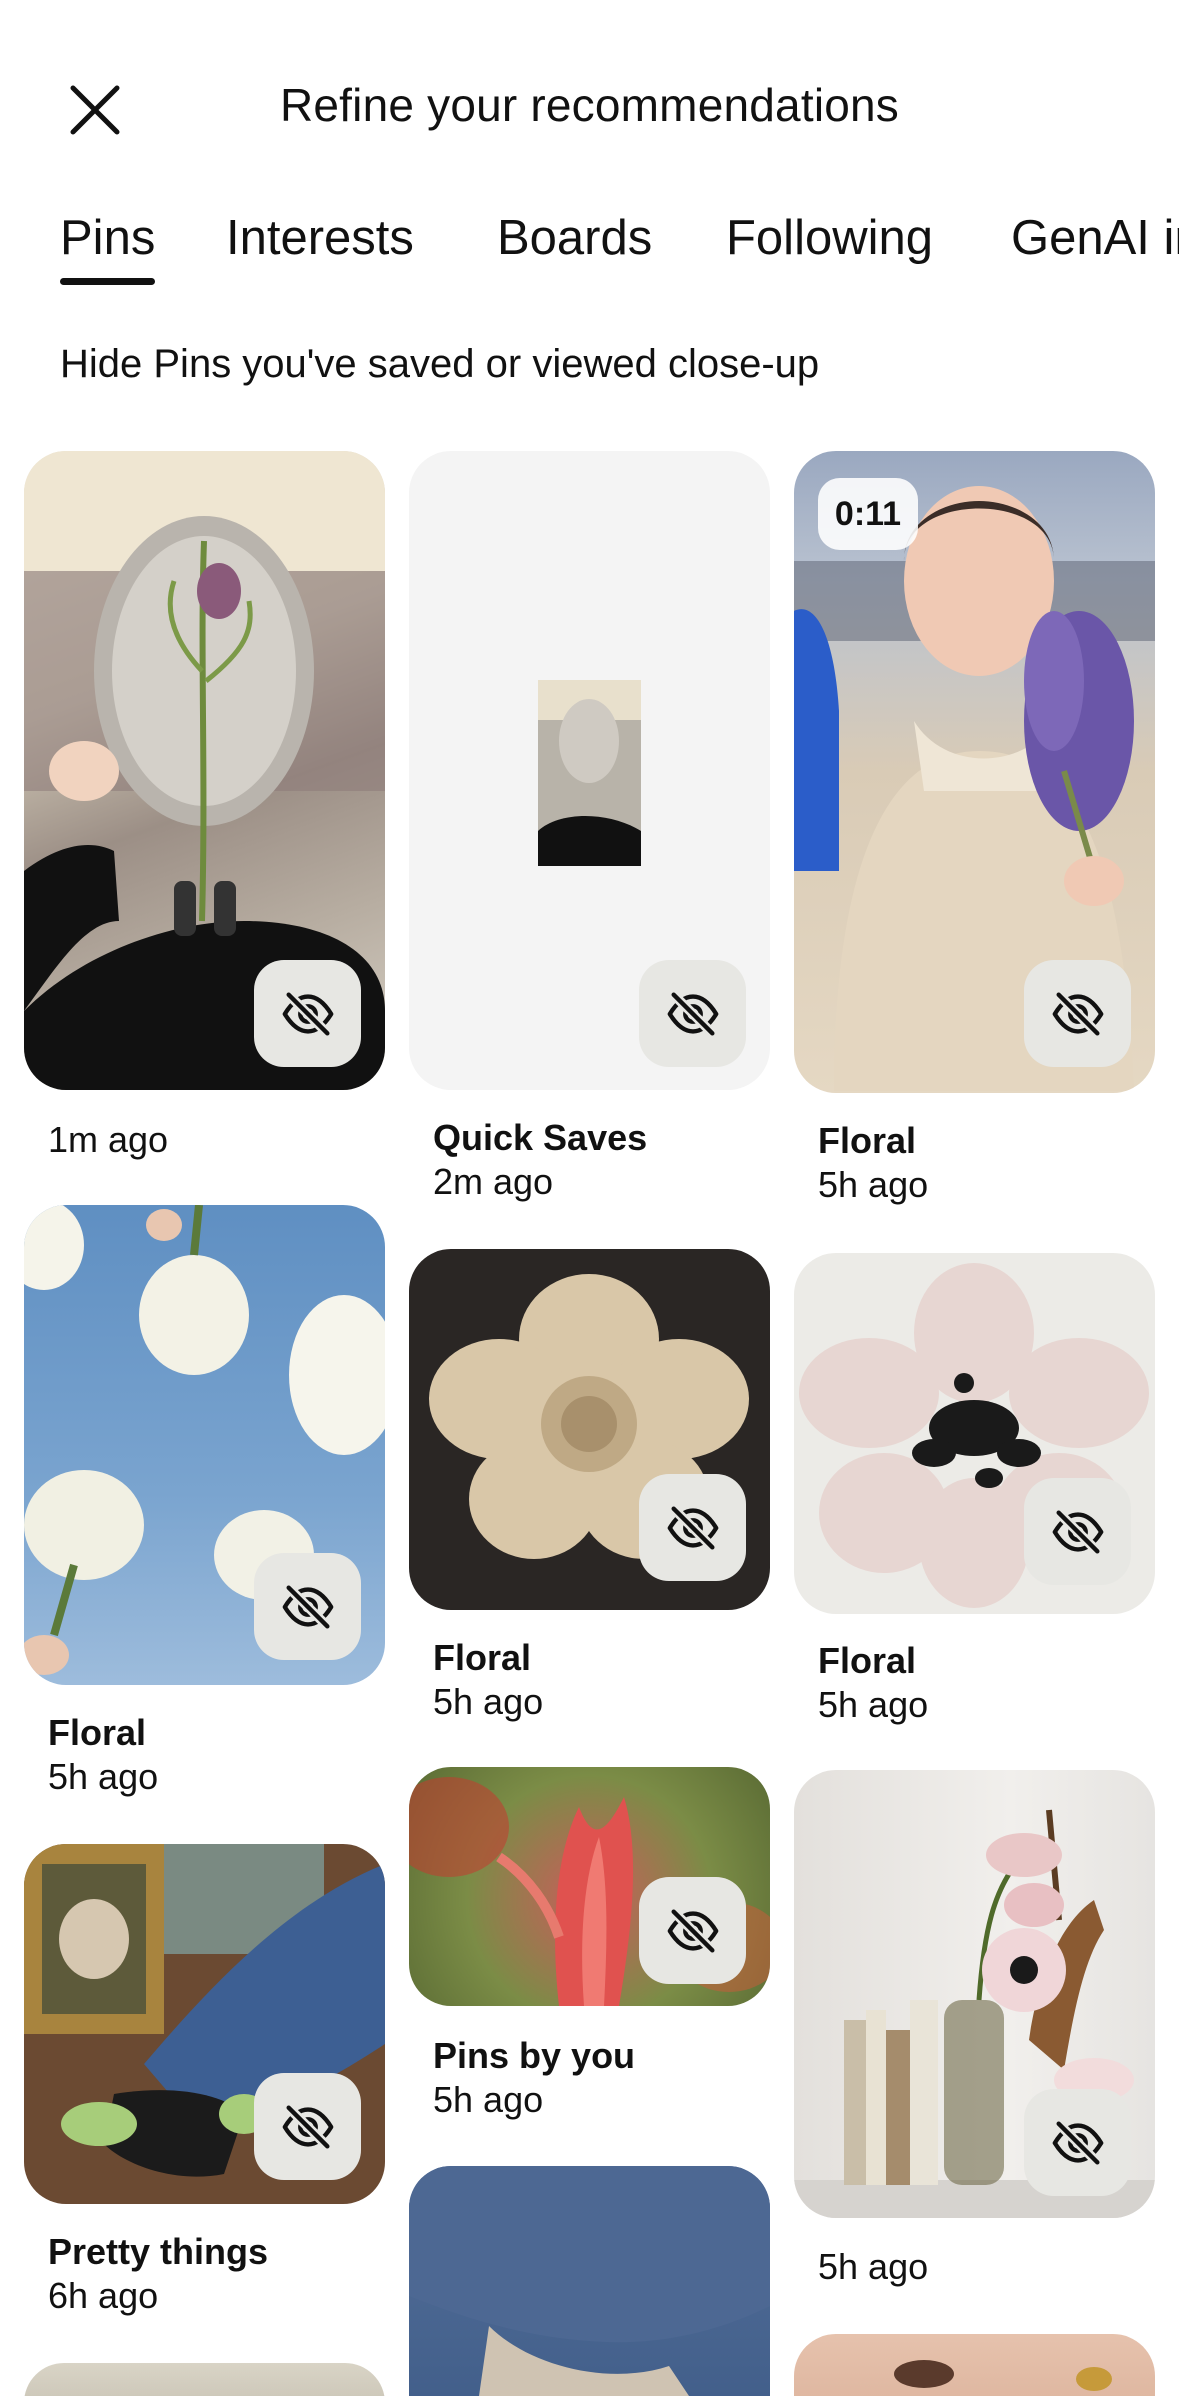 This screenshot has width=1179, height=2396. Describe the element at coordinates (158, 2251) in the screenshot. I see `pin-board: Pretty things` at that location.